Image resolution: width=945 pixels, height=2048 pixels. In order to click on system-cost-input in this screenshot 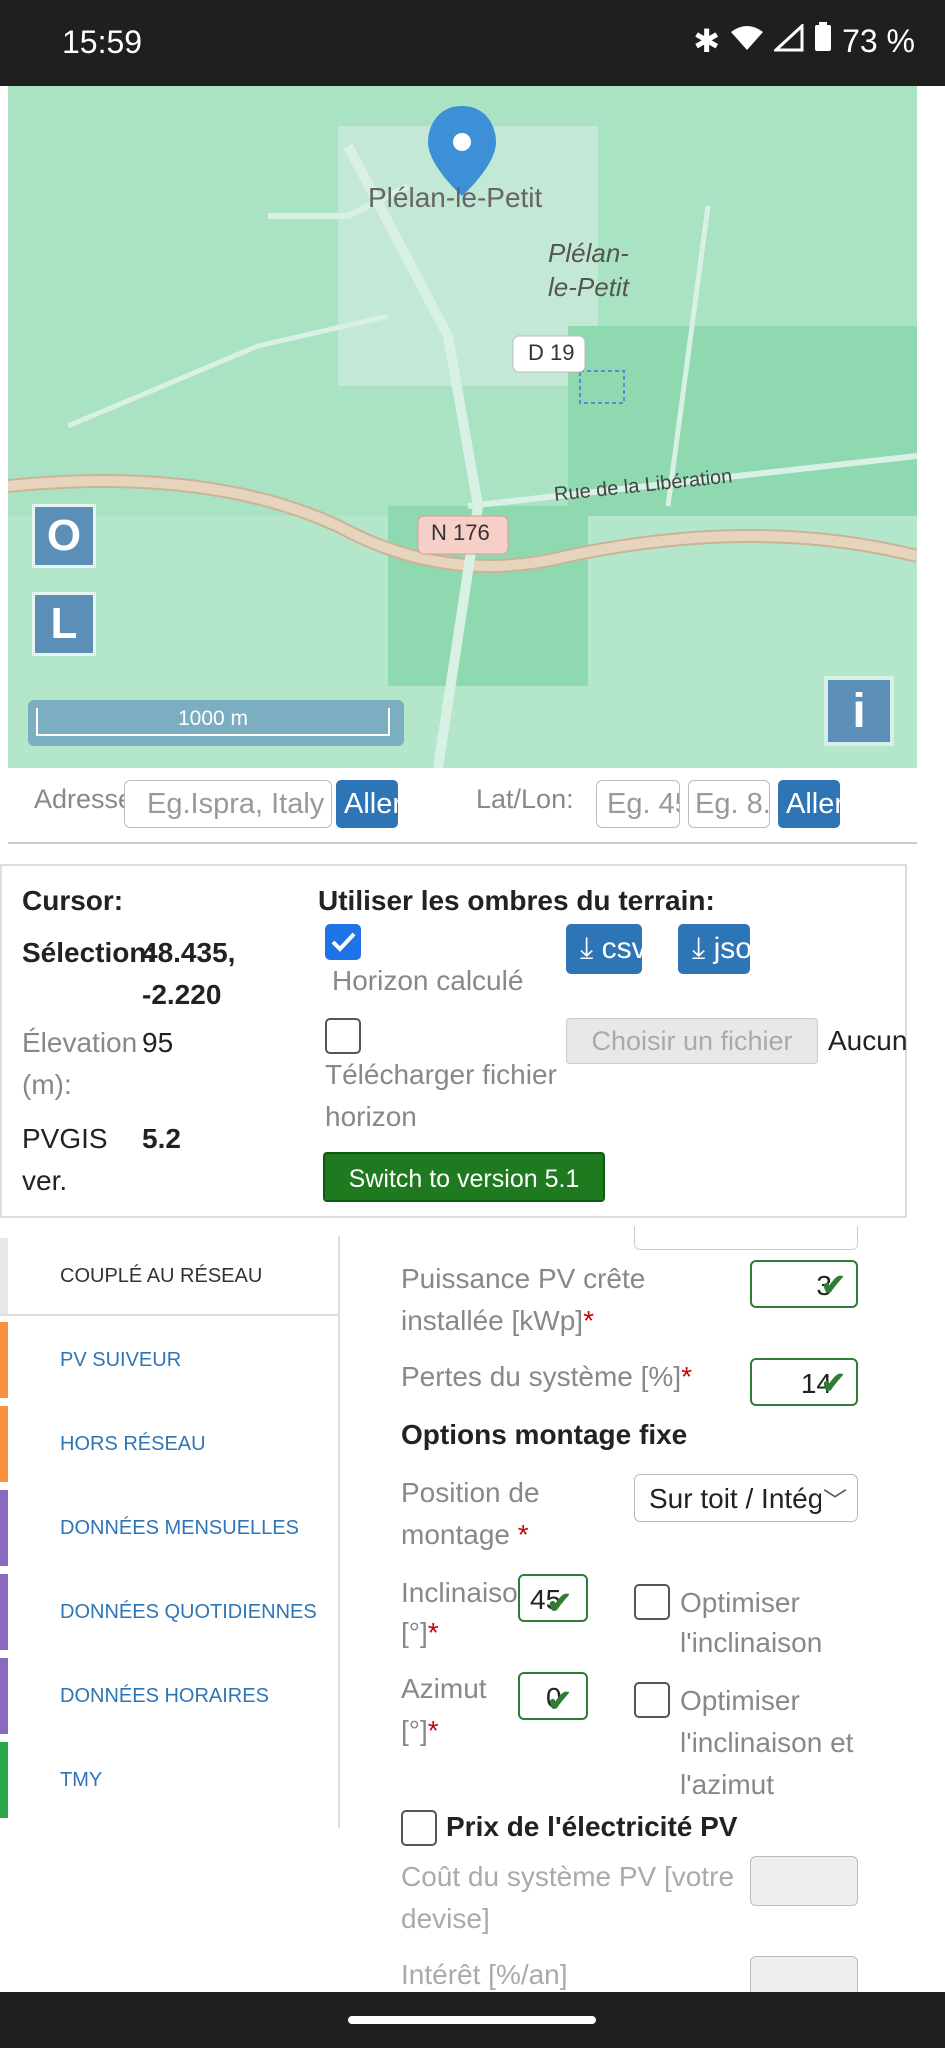, I will do `click(804, 1881)`.